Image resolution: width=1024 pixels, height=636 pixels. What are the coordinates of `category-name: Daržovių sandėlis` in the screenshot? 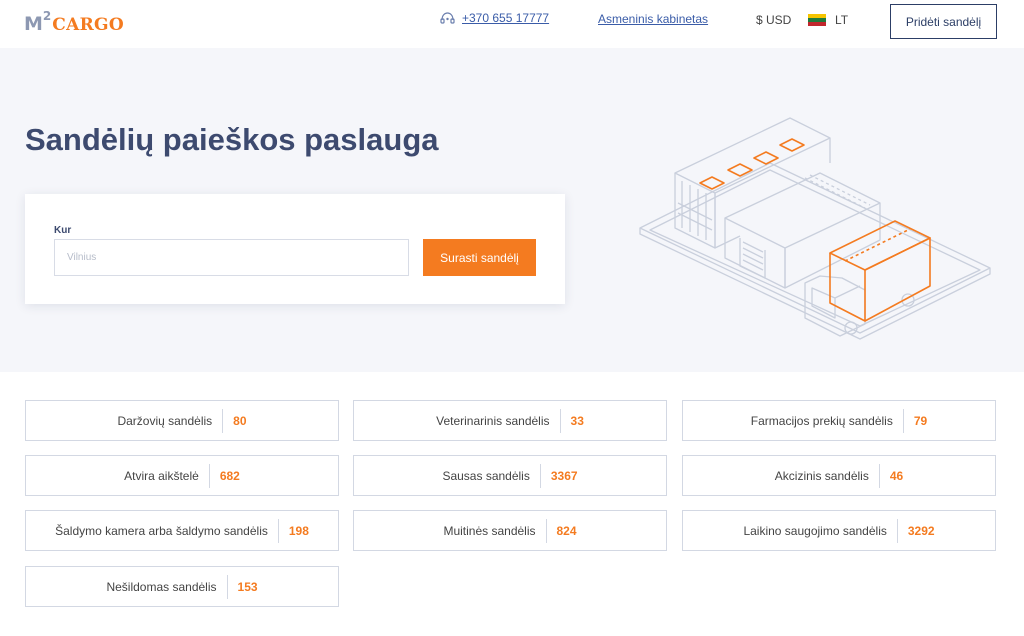 It's located at (165, 420).